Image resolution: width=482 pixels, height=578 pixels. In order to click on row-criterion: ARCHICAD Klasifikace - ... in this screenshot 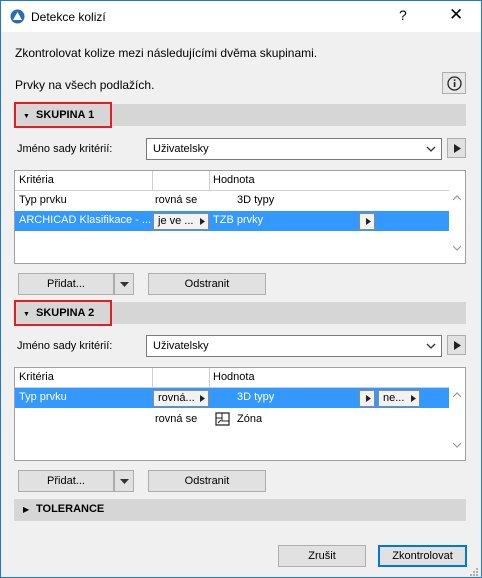, I will do `click(85, 220)`.